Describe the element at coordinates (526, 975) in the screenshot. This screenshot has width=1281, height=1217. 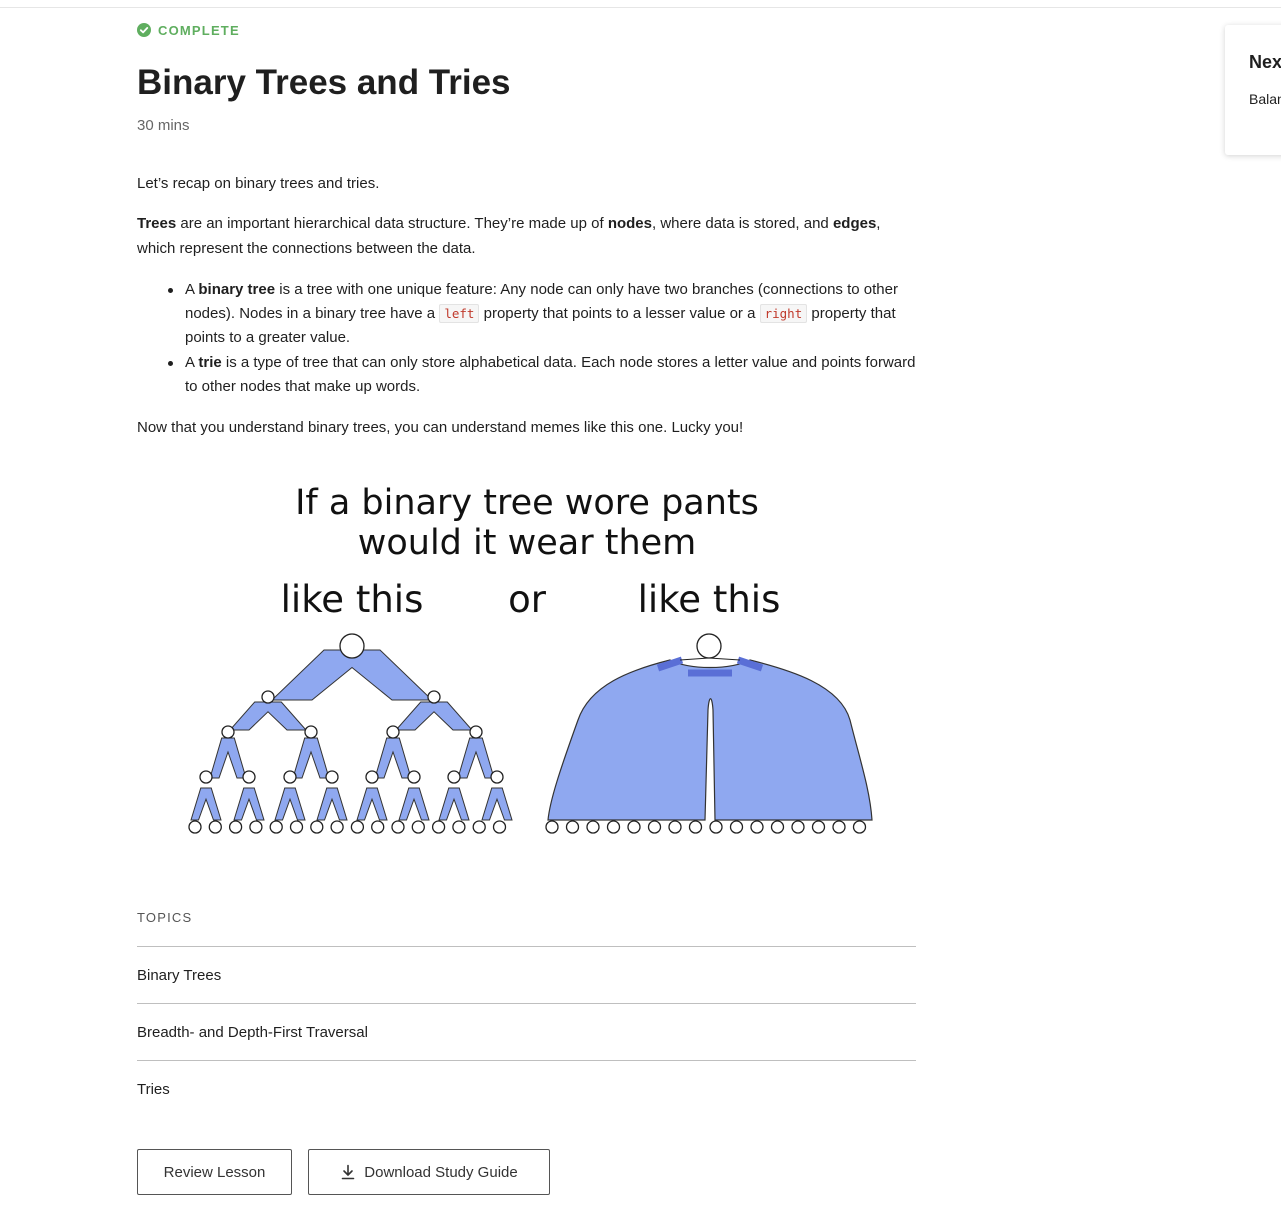
I see `topic-item: Binary Trees` at that location.